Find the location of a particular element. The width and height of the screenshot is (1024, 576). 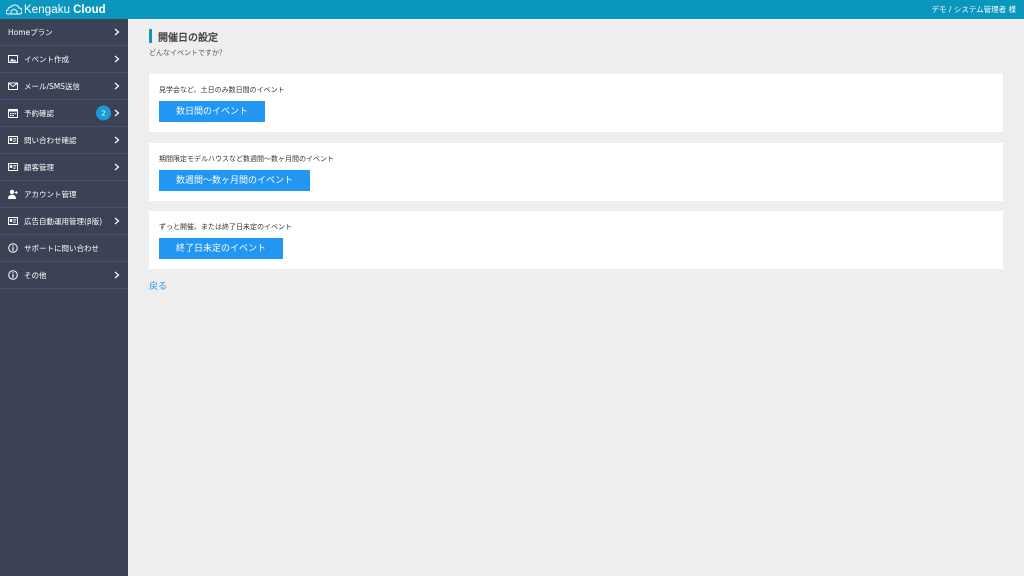

card-description: 見学会など、土日のみ数日間のイベント is located at coordinates (222, 90).